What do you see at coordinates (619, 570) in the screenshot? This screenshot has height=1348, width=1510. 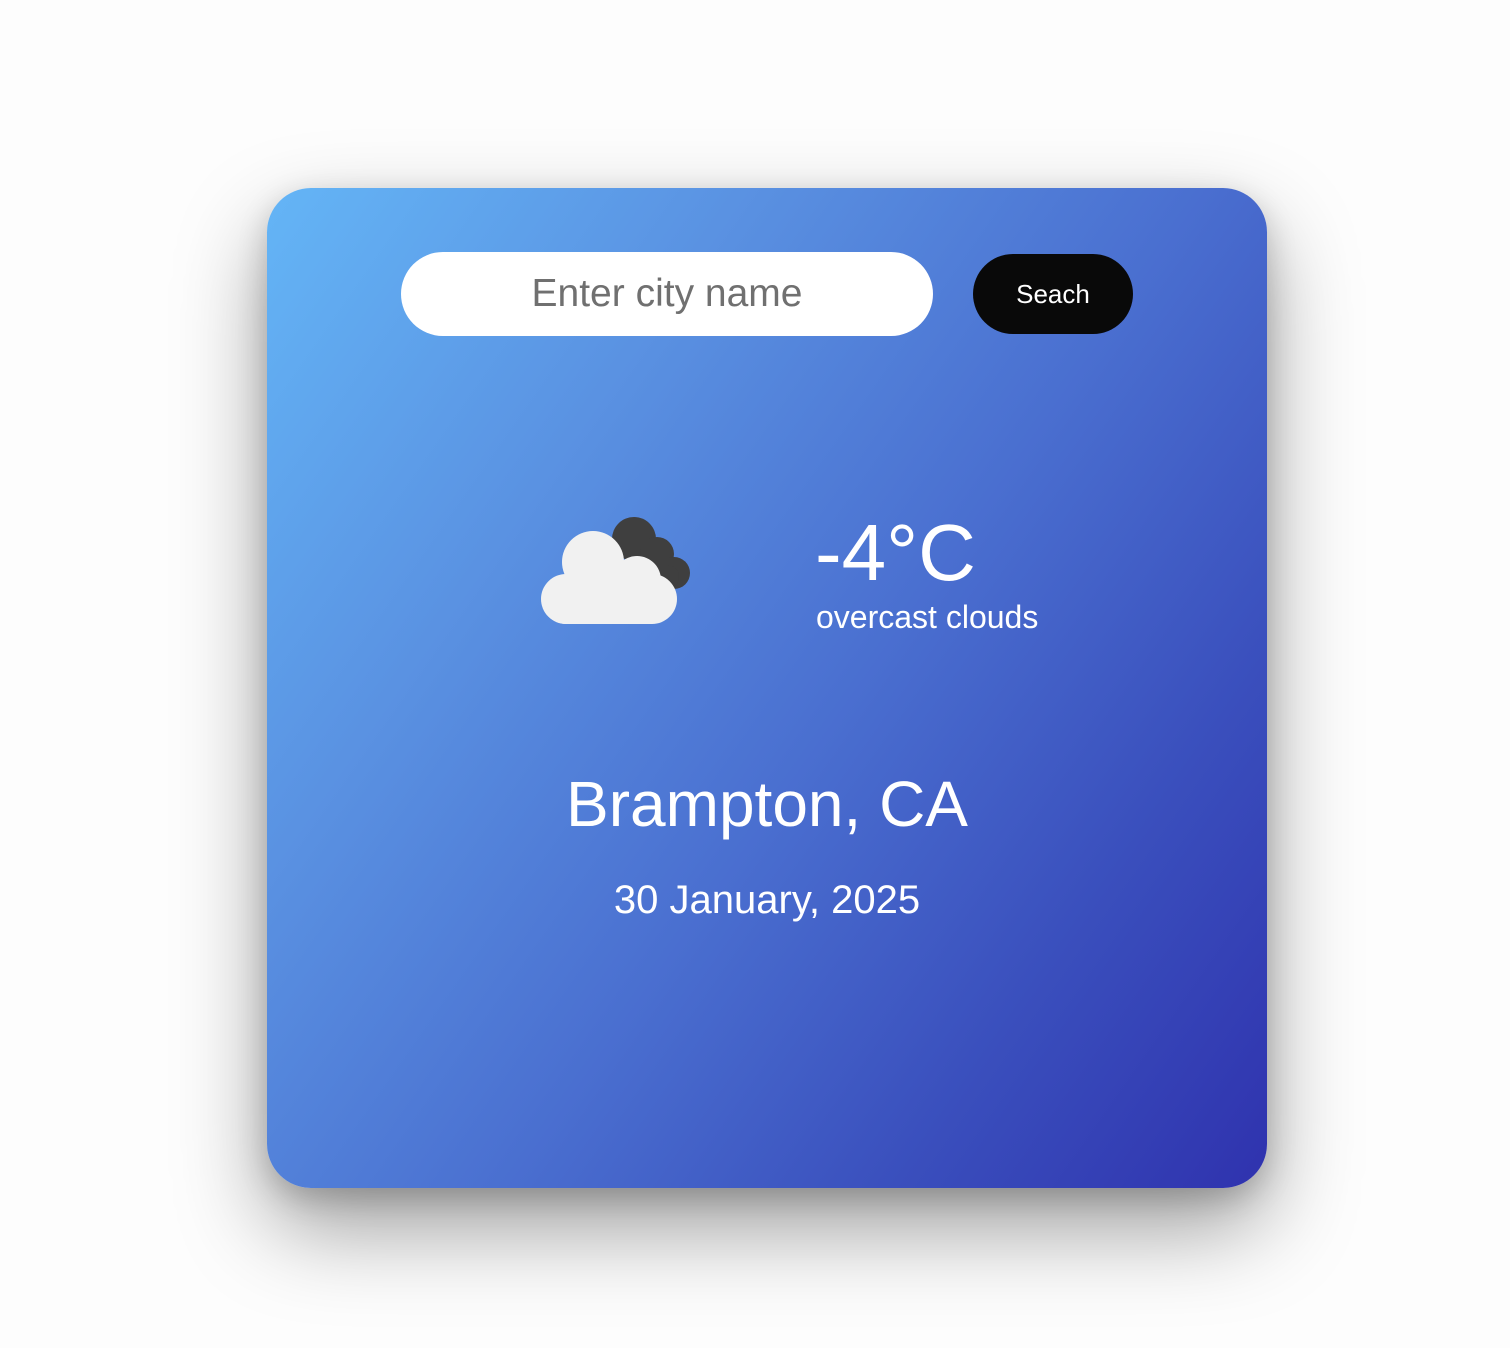 I see `cloud-icon` at bounding box center [619, 570].